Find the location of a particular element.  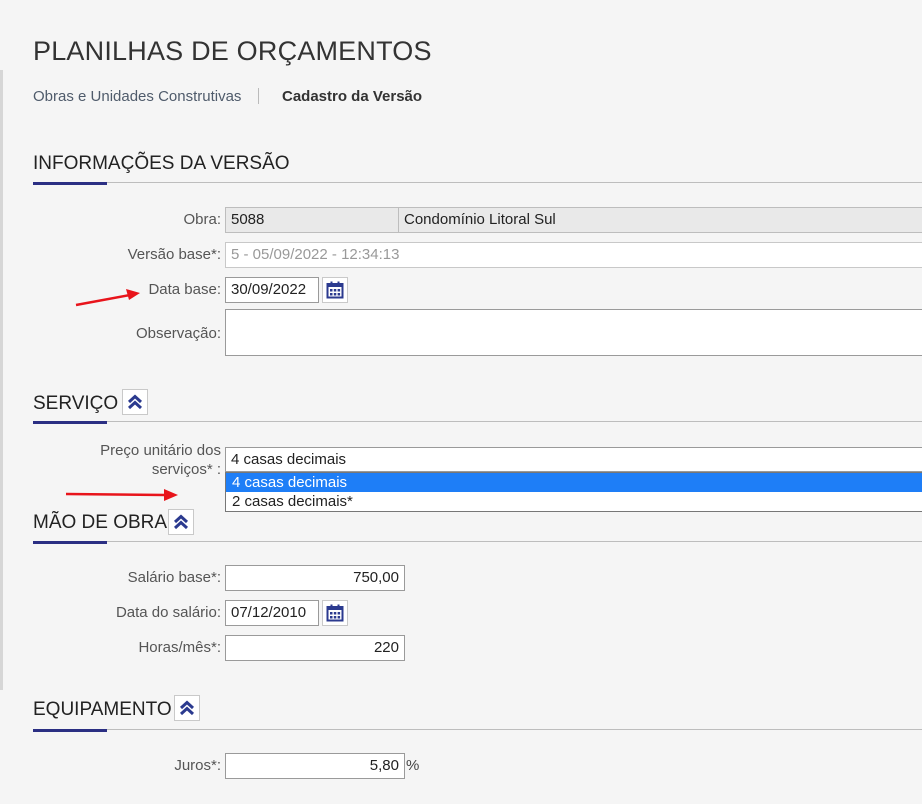

section-title-versao: INFORMAÇÕES DA VERSÃO is located at coordinates (161, 163).